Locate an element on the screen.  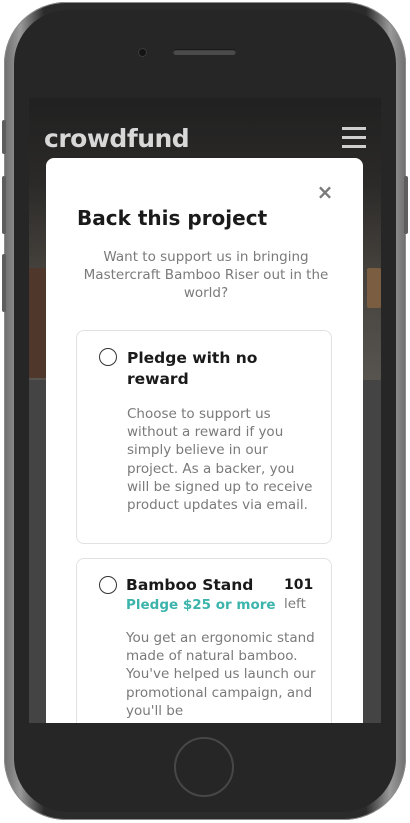
modal-title: Back this project is located at coordinates (172, 218).